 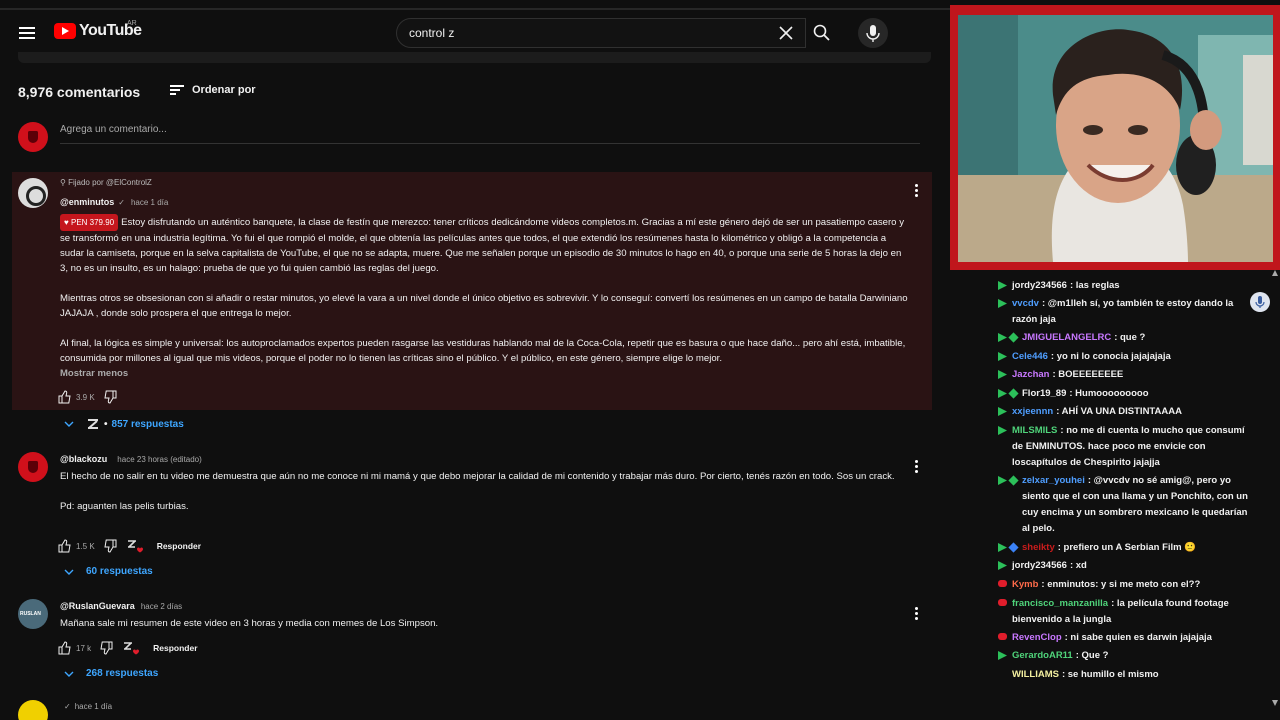 What do you see at coordinates (475, 9) in the screenshot?
I see `top-divider` at bounding box center [475, 9].